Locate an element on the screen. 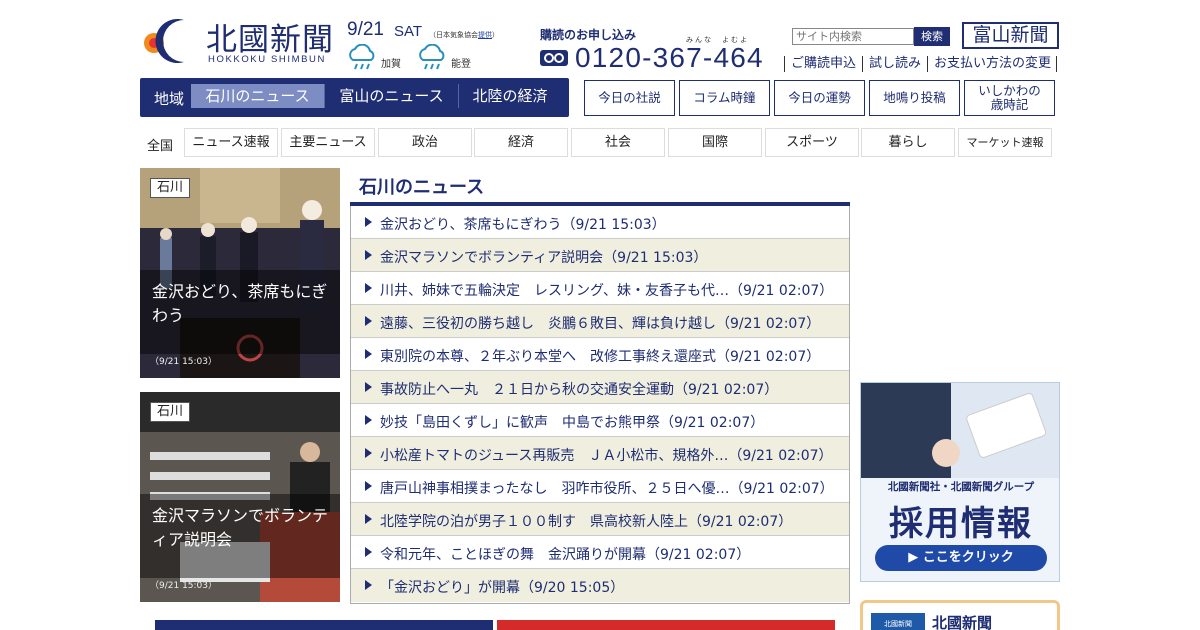 The width and height of the screenshot is (1200, 630). cat-lifestyle: 暮らし is located at coordinates (908, 142).